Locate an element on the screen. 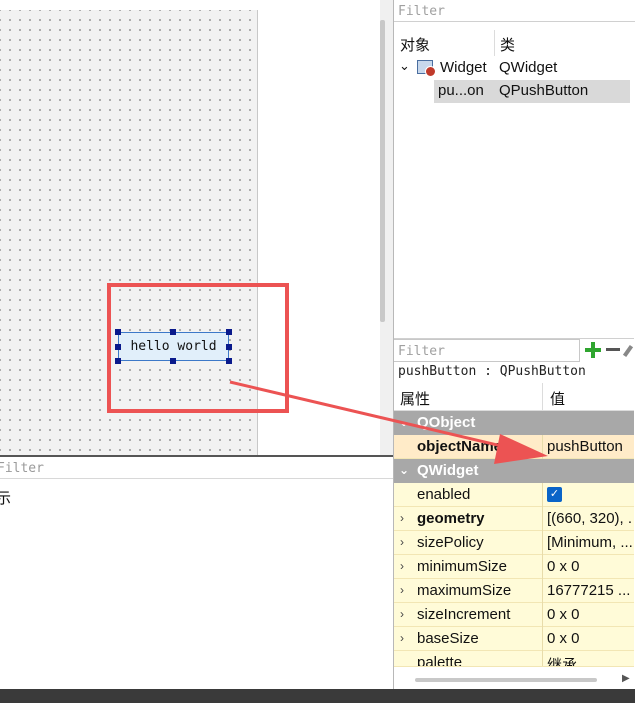  object-class: QPushButton is located at coordinates (544, 90).